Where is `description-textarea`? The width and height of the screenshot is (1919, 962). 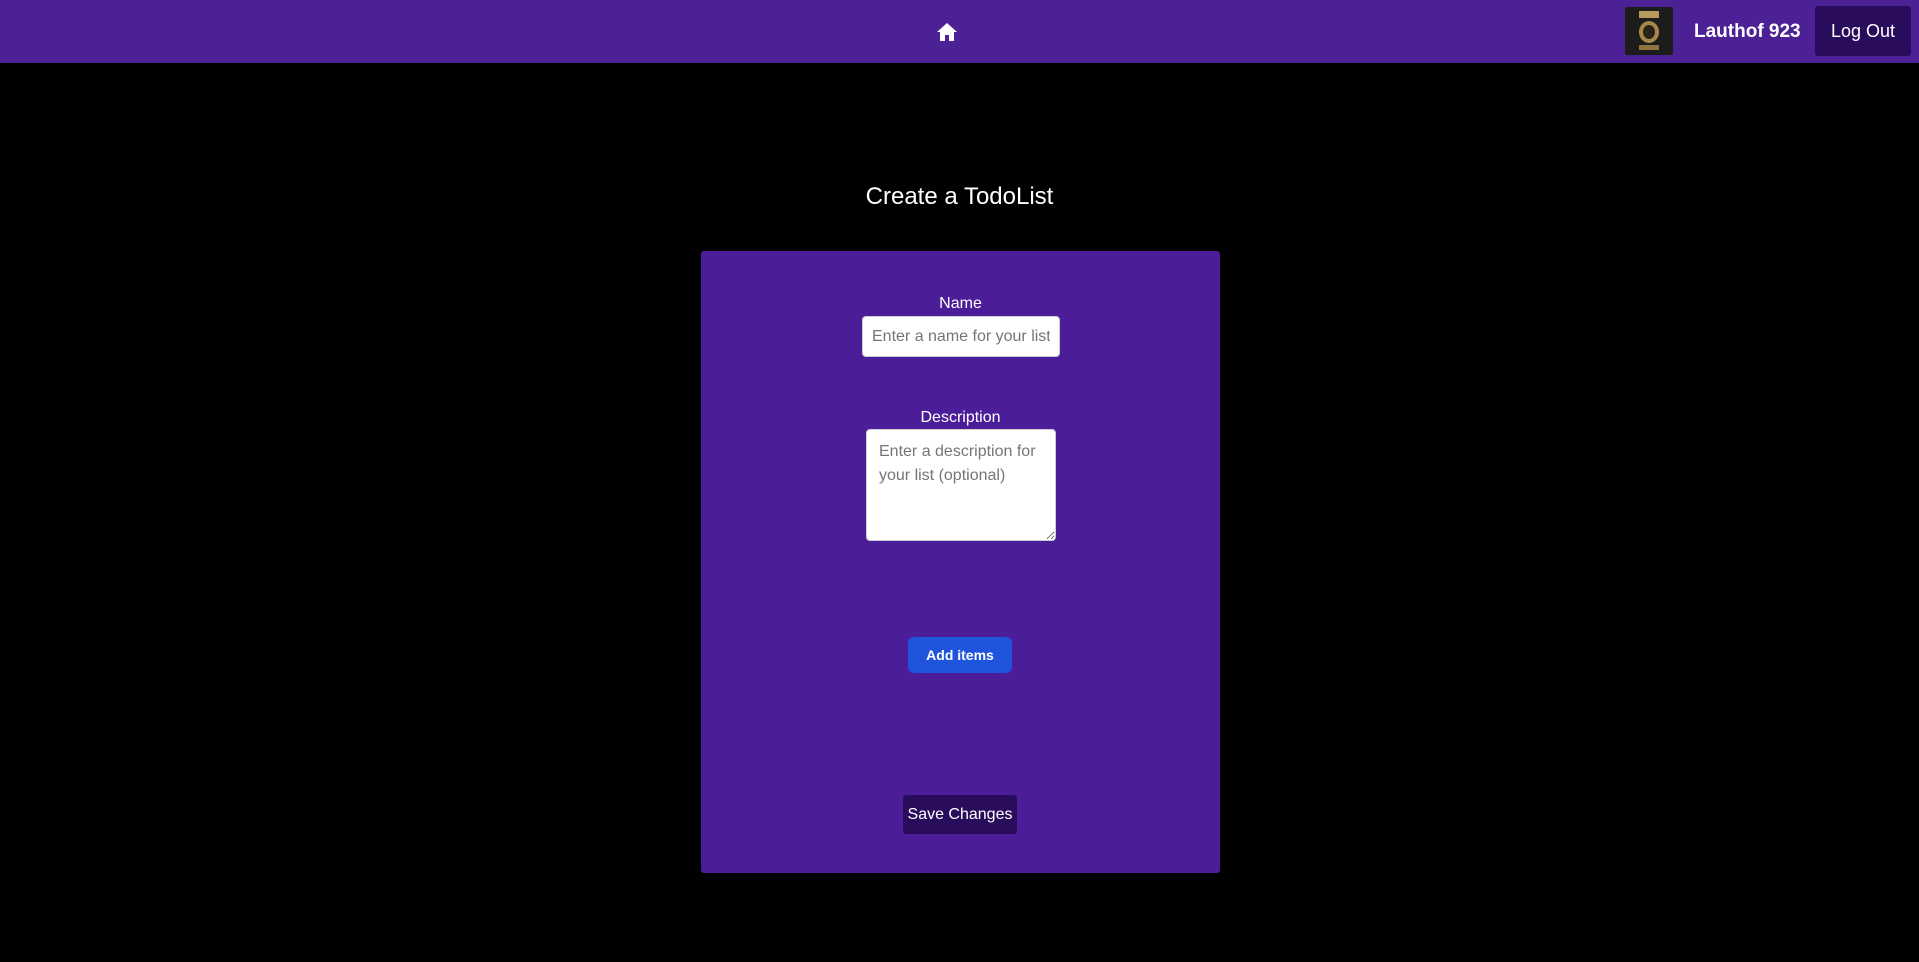
description-textarea is located at coordinates (961, 485).